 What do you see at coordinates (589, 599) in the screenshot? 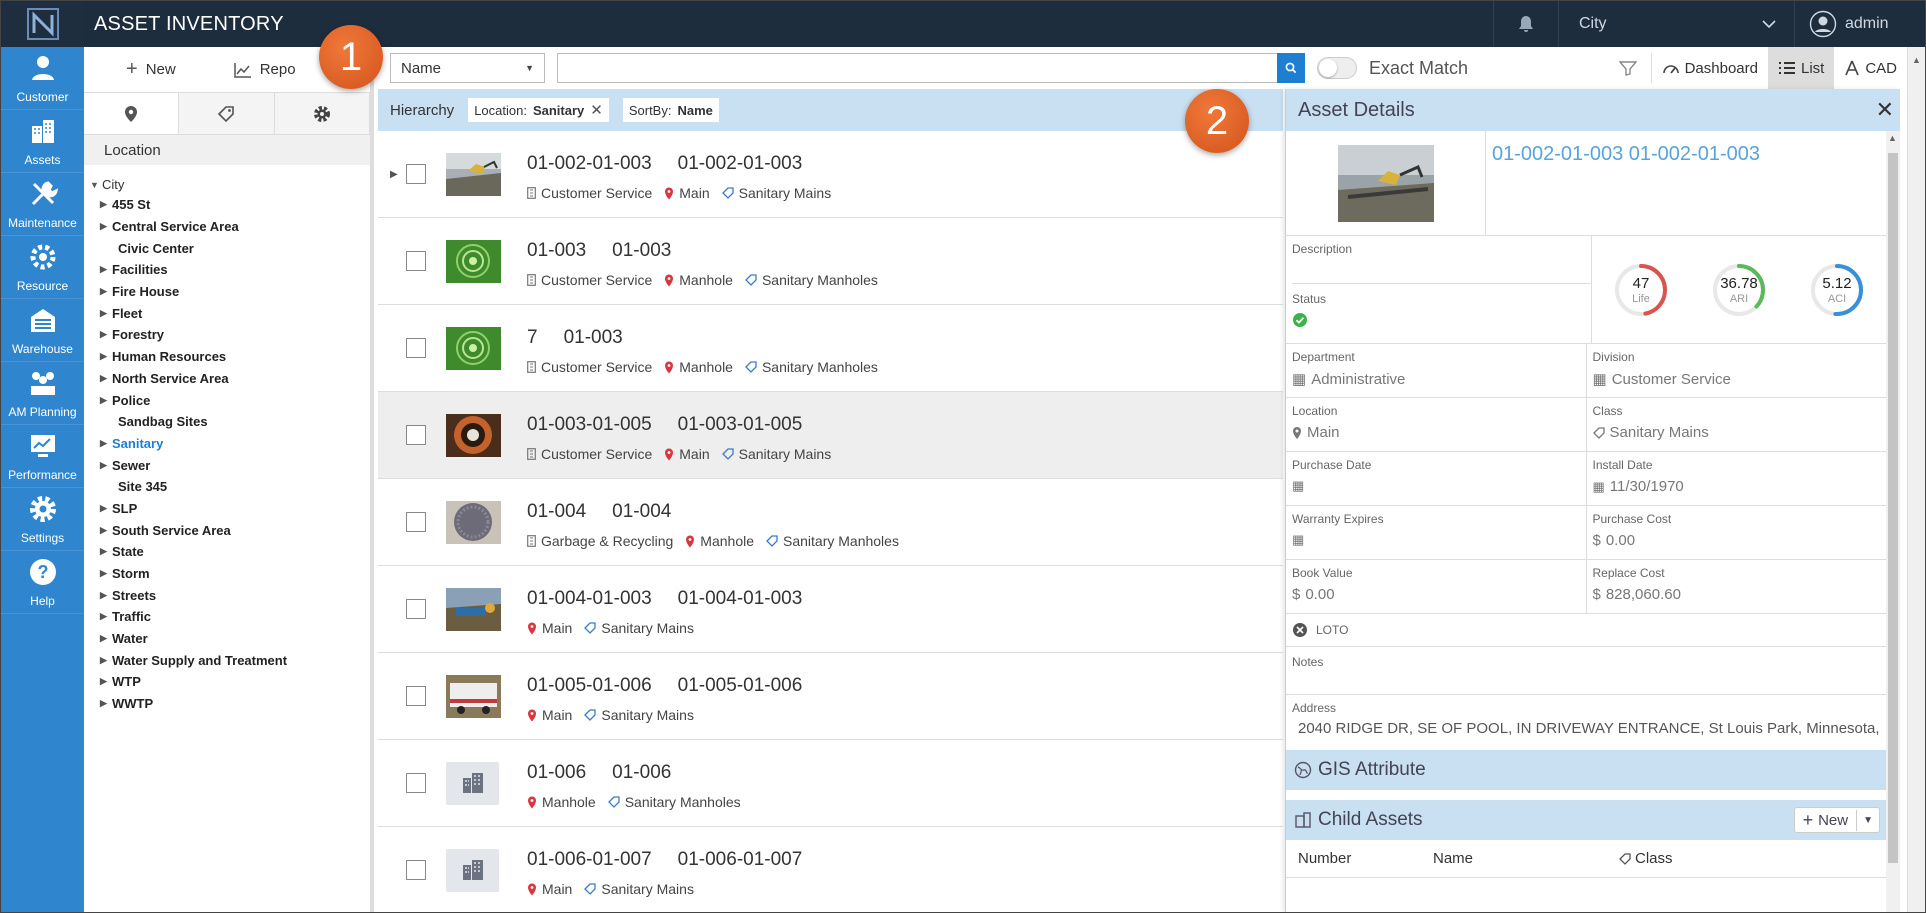
I see `asset-id: 01-004-01-003` at bounding box center [589, 599].